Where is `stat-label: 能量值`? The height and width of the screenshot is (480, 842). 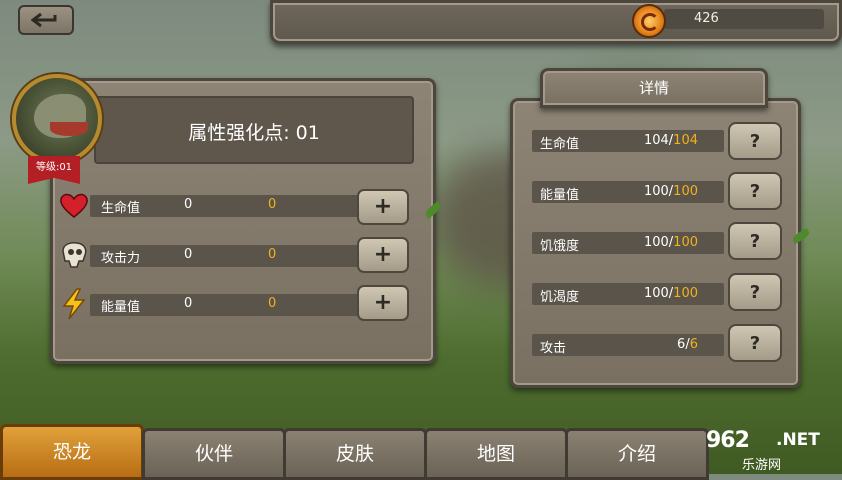 stat-label: 能量值 is located at coordinates (121, 307).